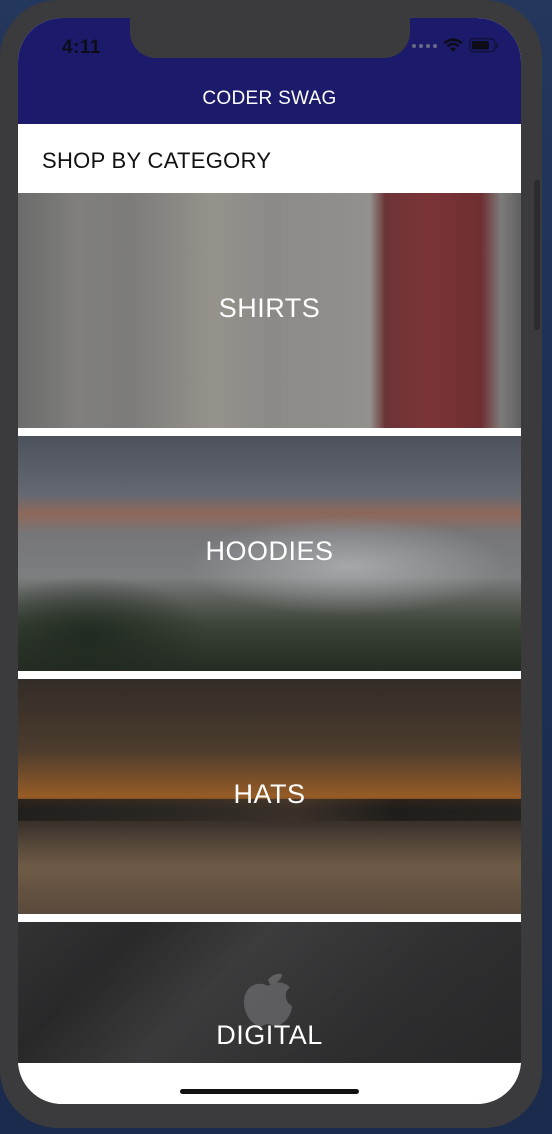  What do you see at coordinates (269, 1083) in the screenshot?
I see `home-indicator-area` at bounding box center [269, 1083].